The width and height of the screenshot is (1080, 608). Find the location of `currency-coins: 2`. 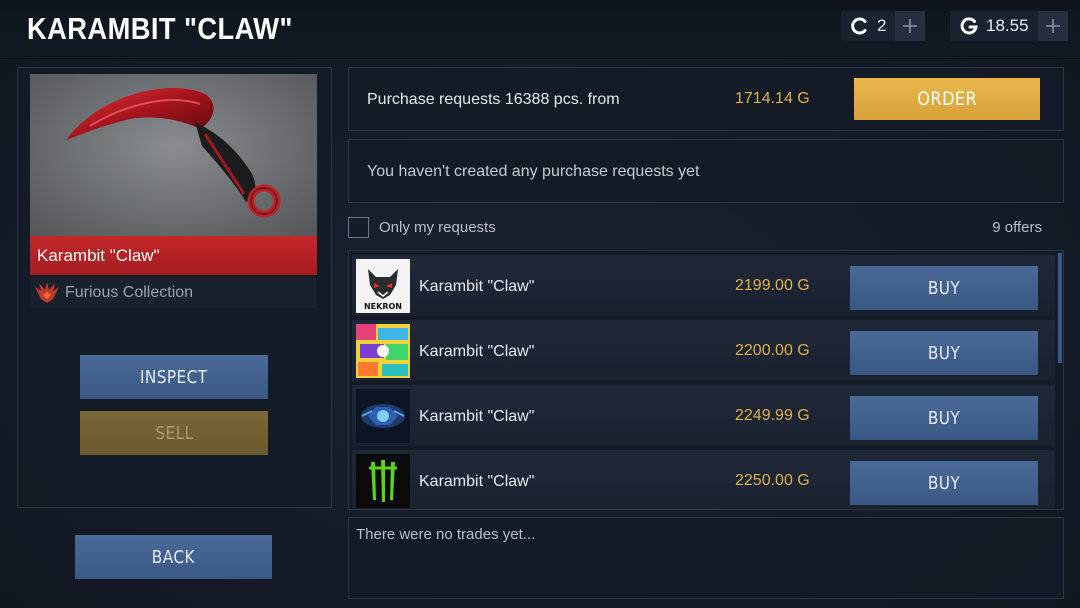

currency-coins: 2 is located at coordinates (883, 26).